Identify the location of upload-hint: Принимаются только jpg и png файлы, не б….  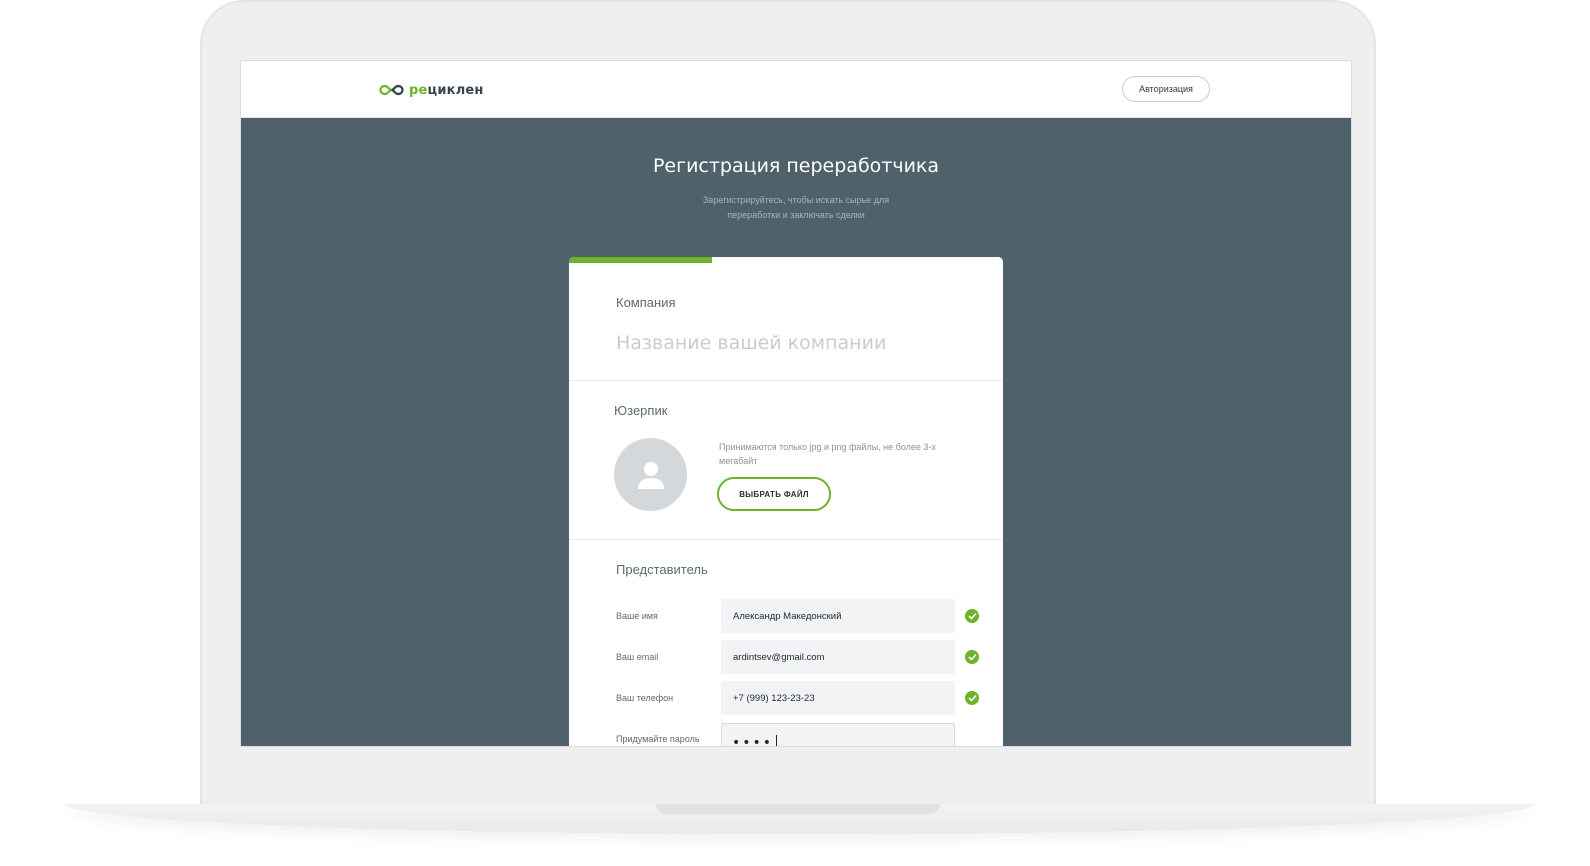
(827, 454).